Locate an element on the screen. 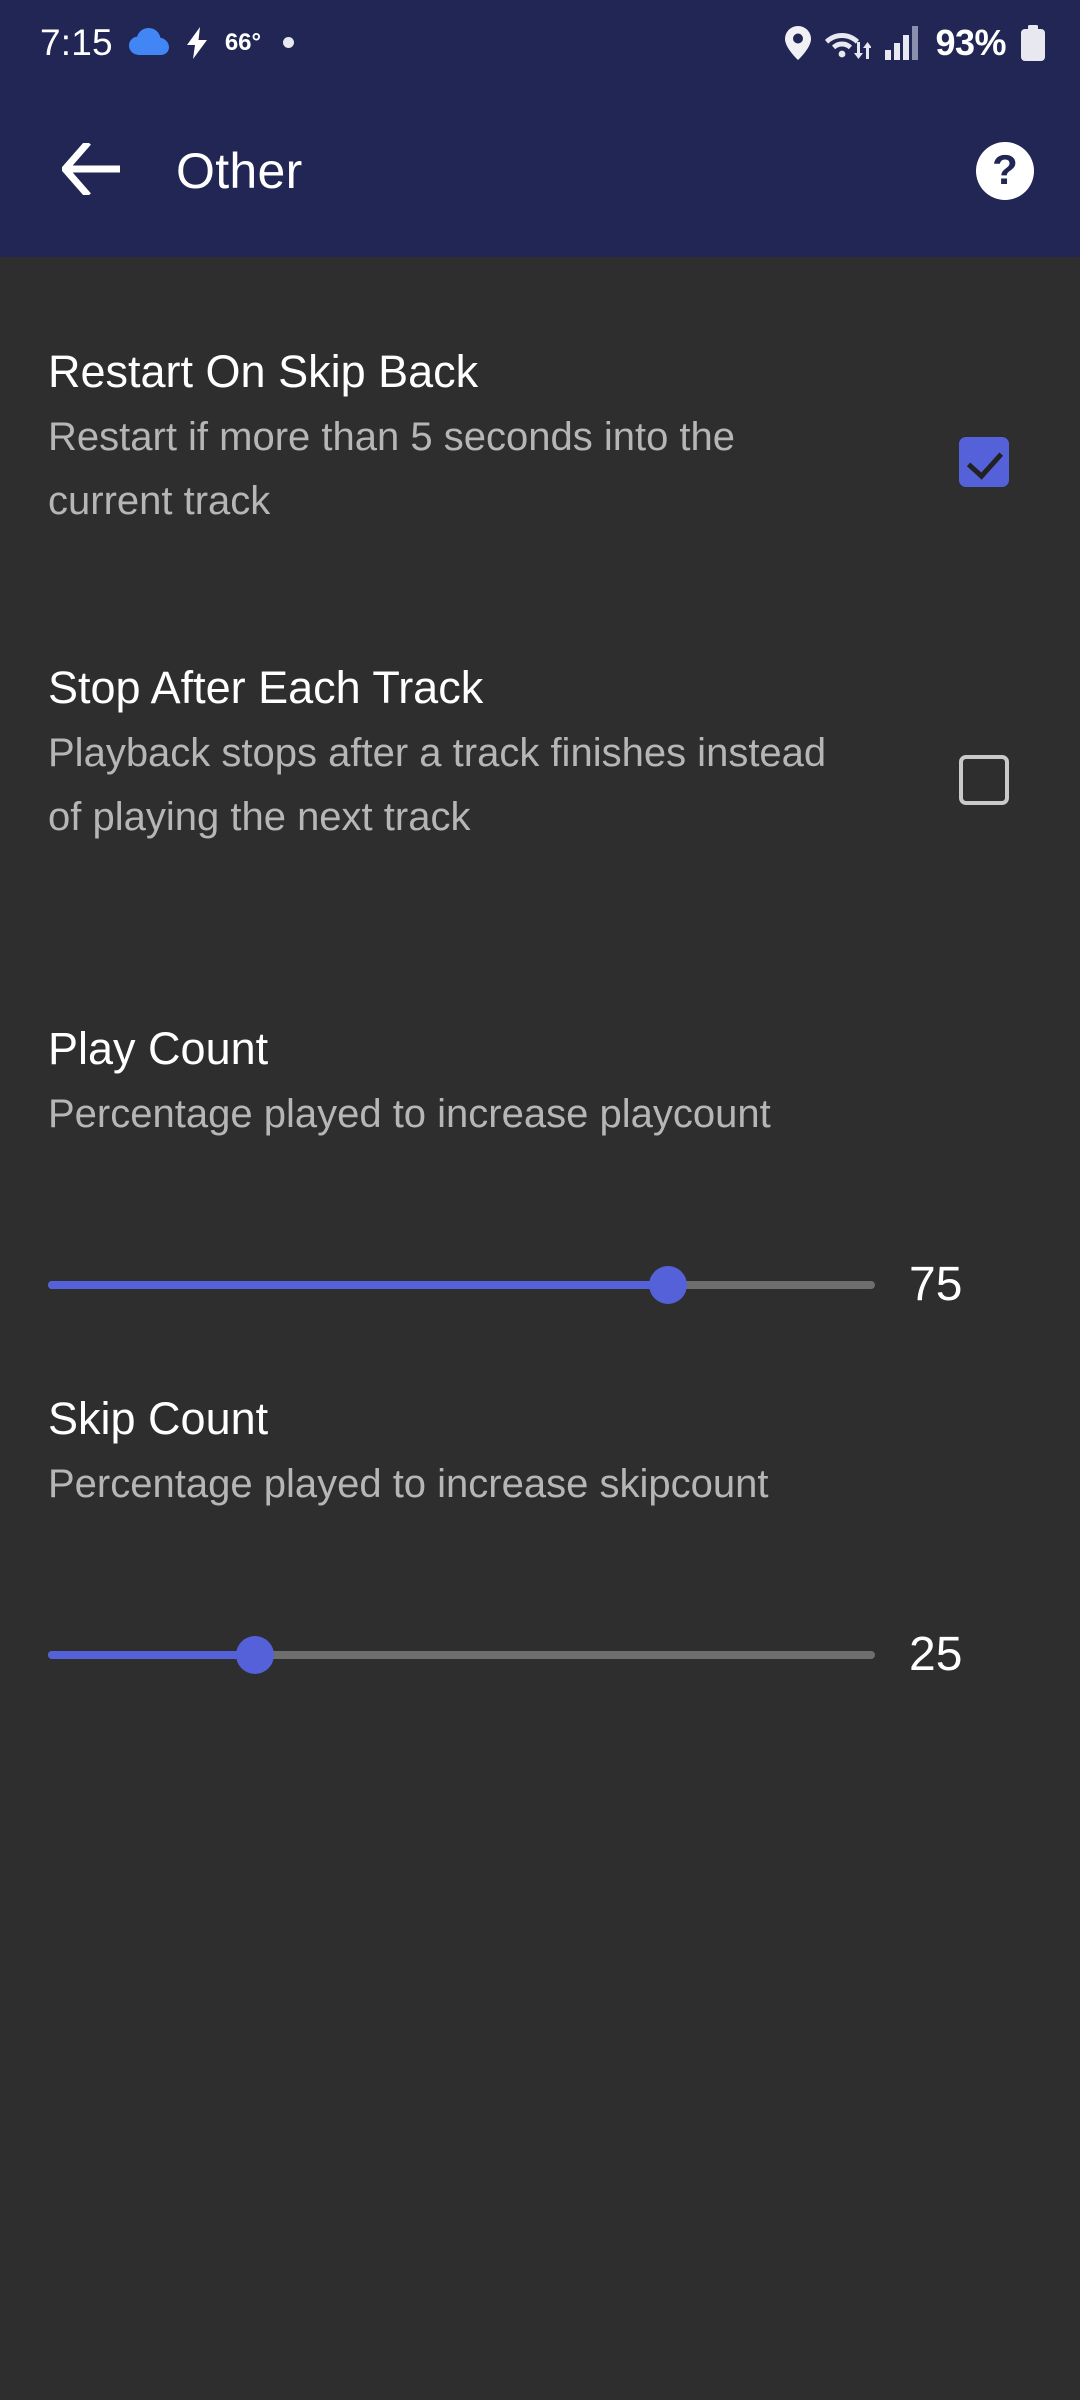 The width and height of the screenshot is (1080, 2400). bolt-icon is located at coordinates (197, 42).